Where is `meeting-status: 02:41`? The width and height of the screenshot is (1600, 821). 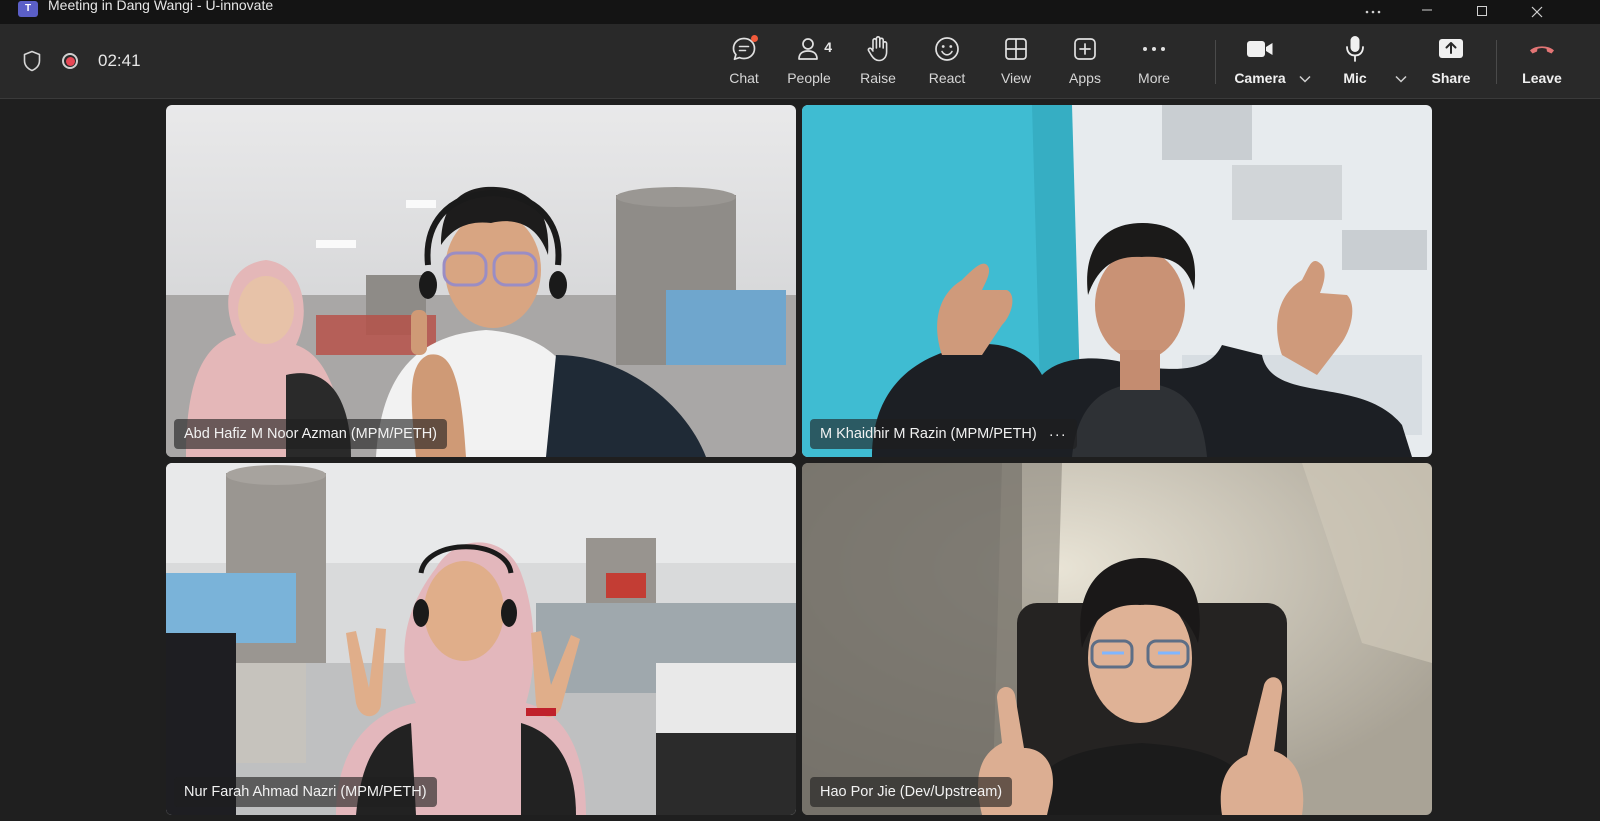
meeting-status: 02:41 is located at coordinates (80, 61).